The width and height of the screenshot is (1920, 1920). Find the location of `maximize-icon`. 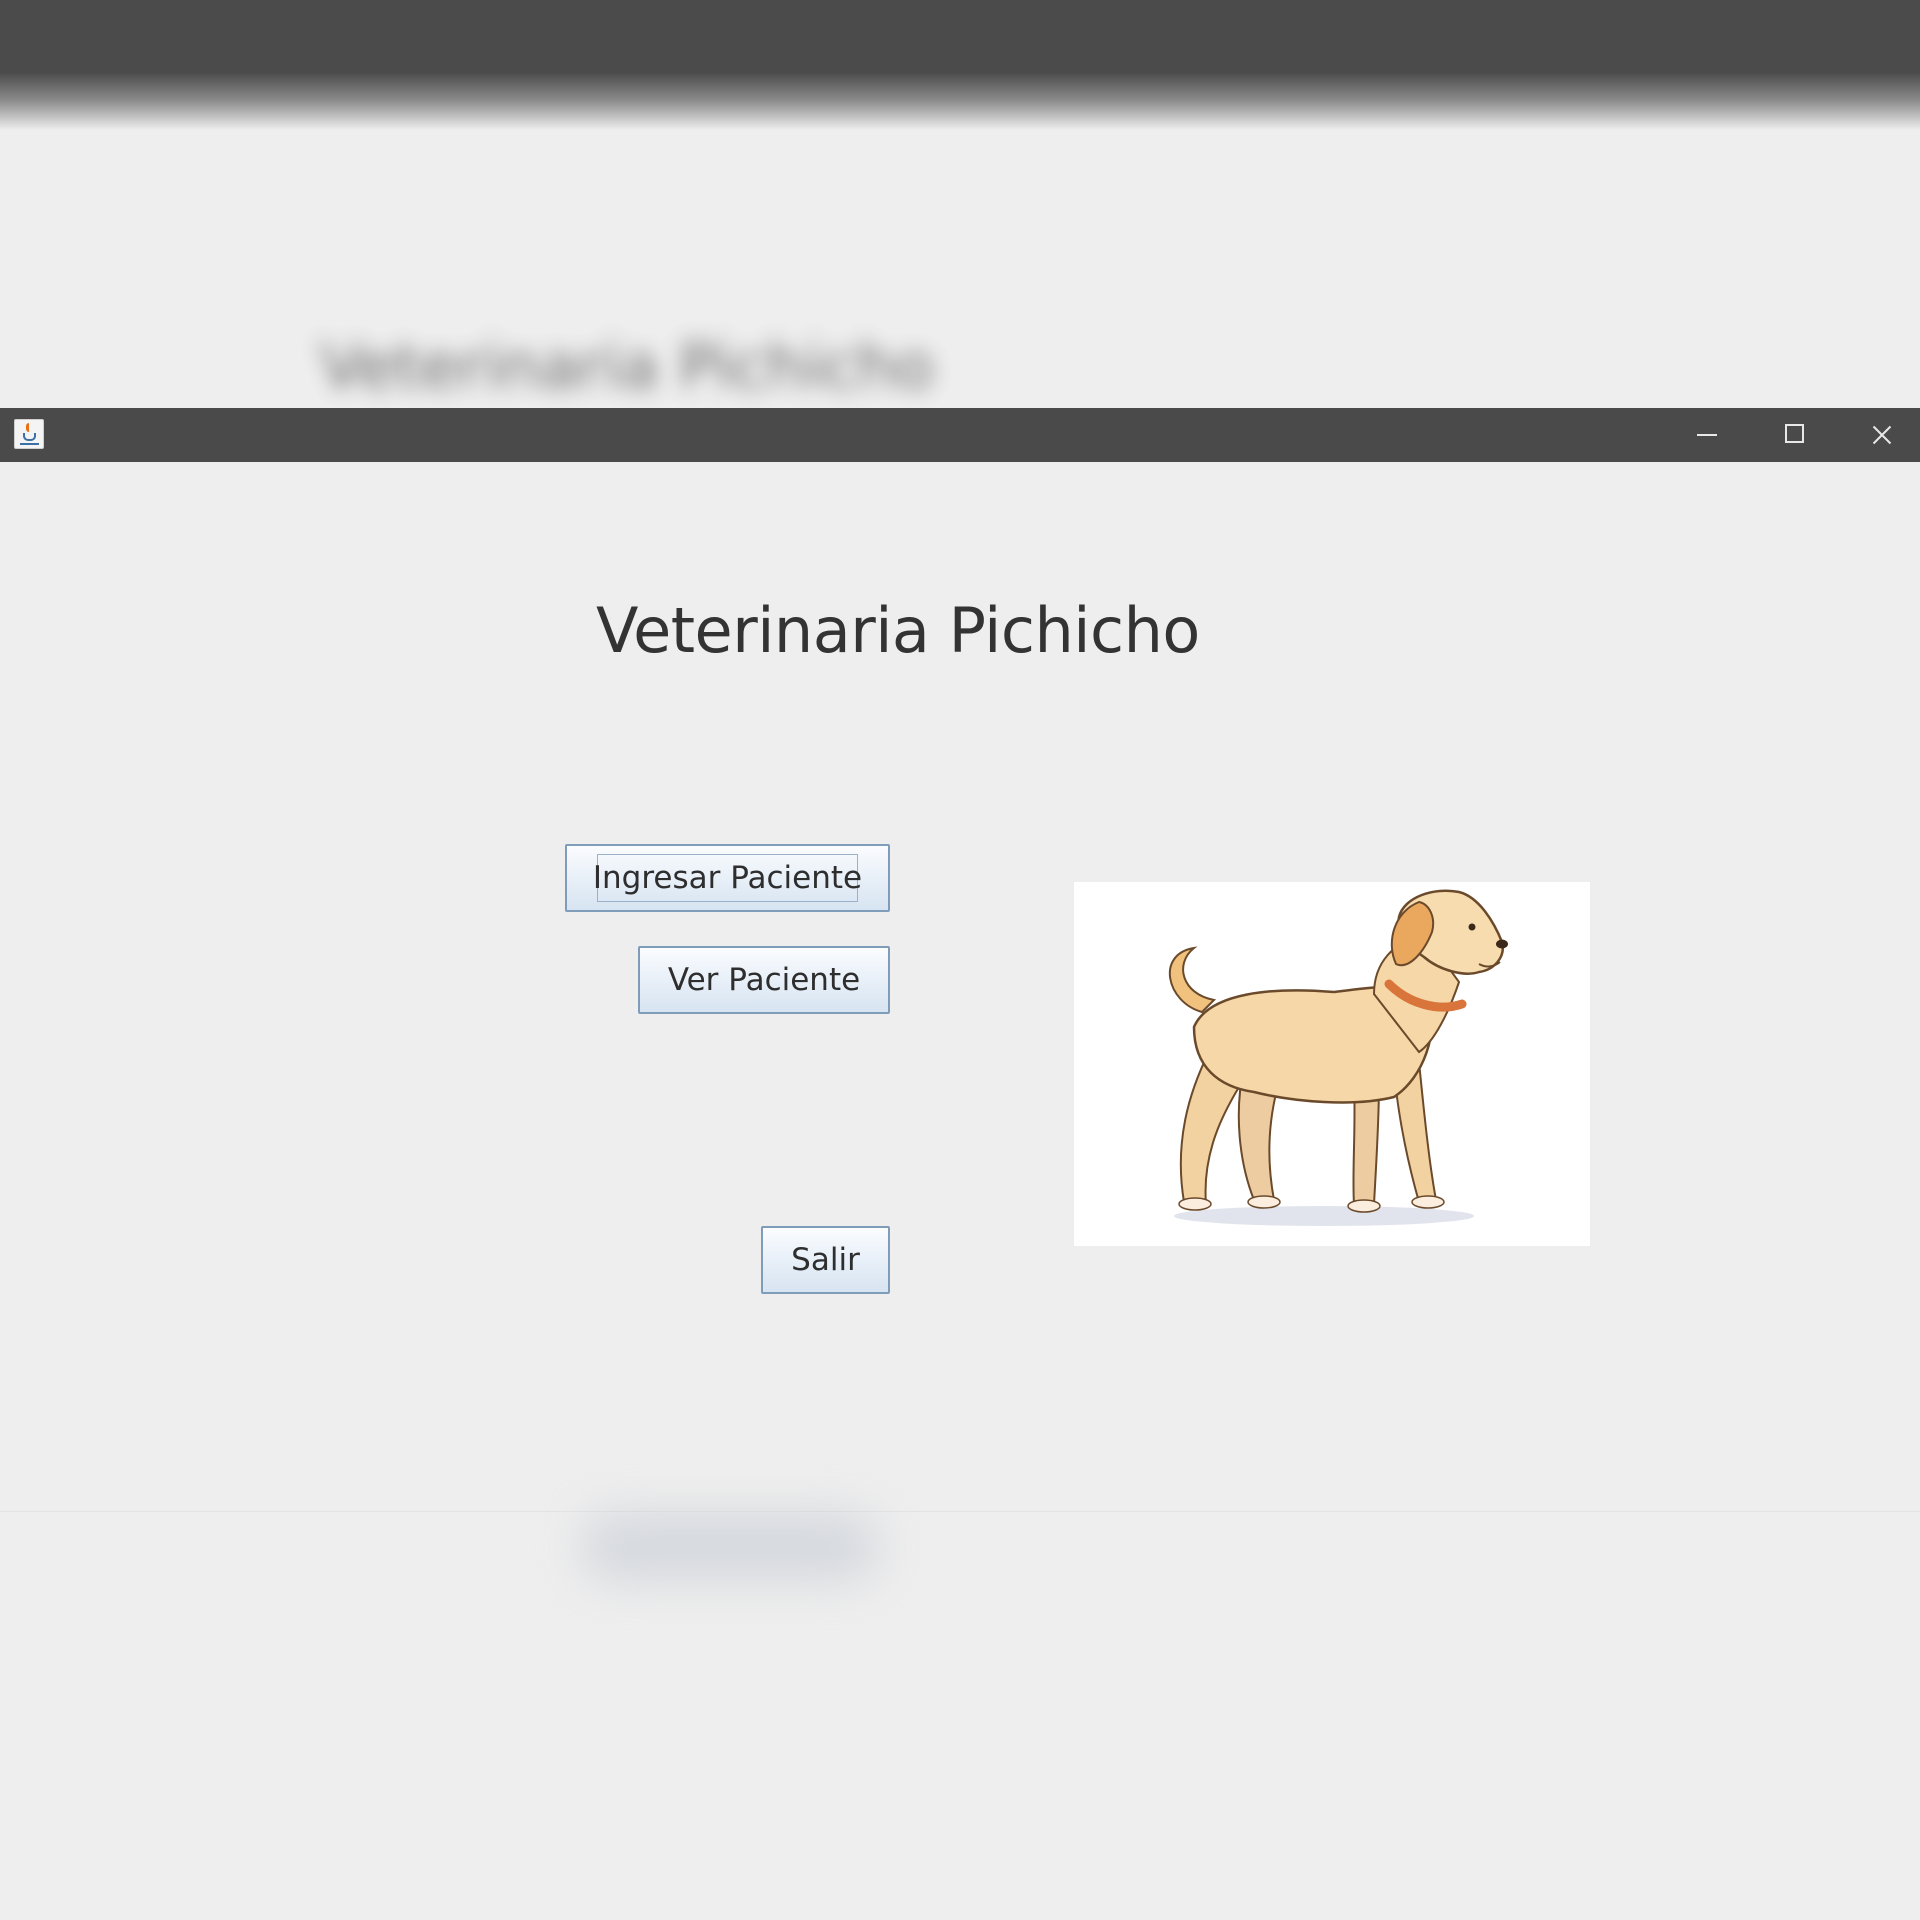

maximize-icon is located at coordinates (1794, 433).